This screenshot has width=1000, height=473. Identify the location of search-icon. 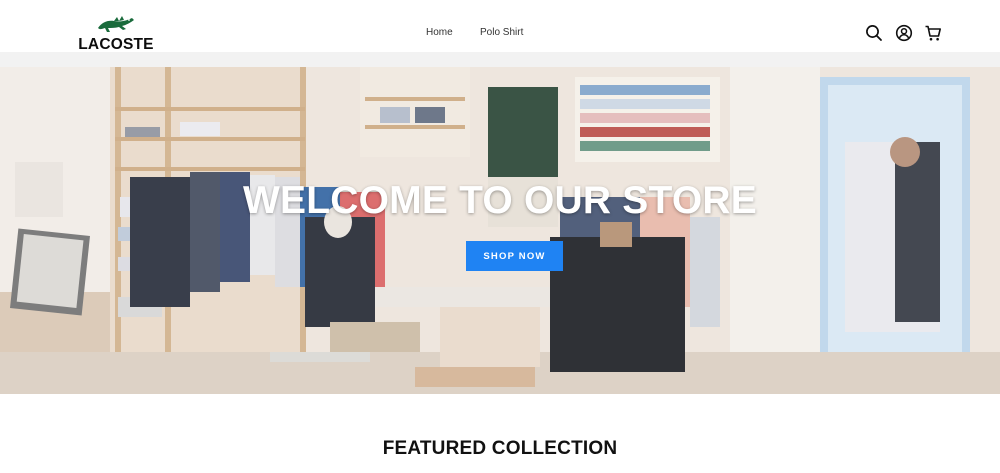
(874, 33).